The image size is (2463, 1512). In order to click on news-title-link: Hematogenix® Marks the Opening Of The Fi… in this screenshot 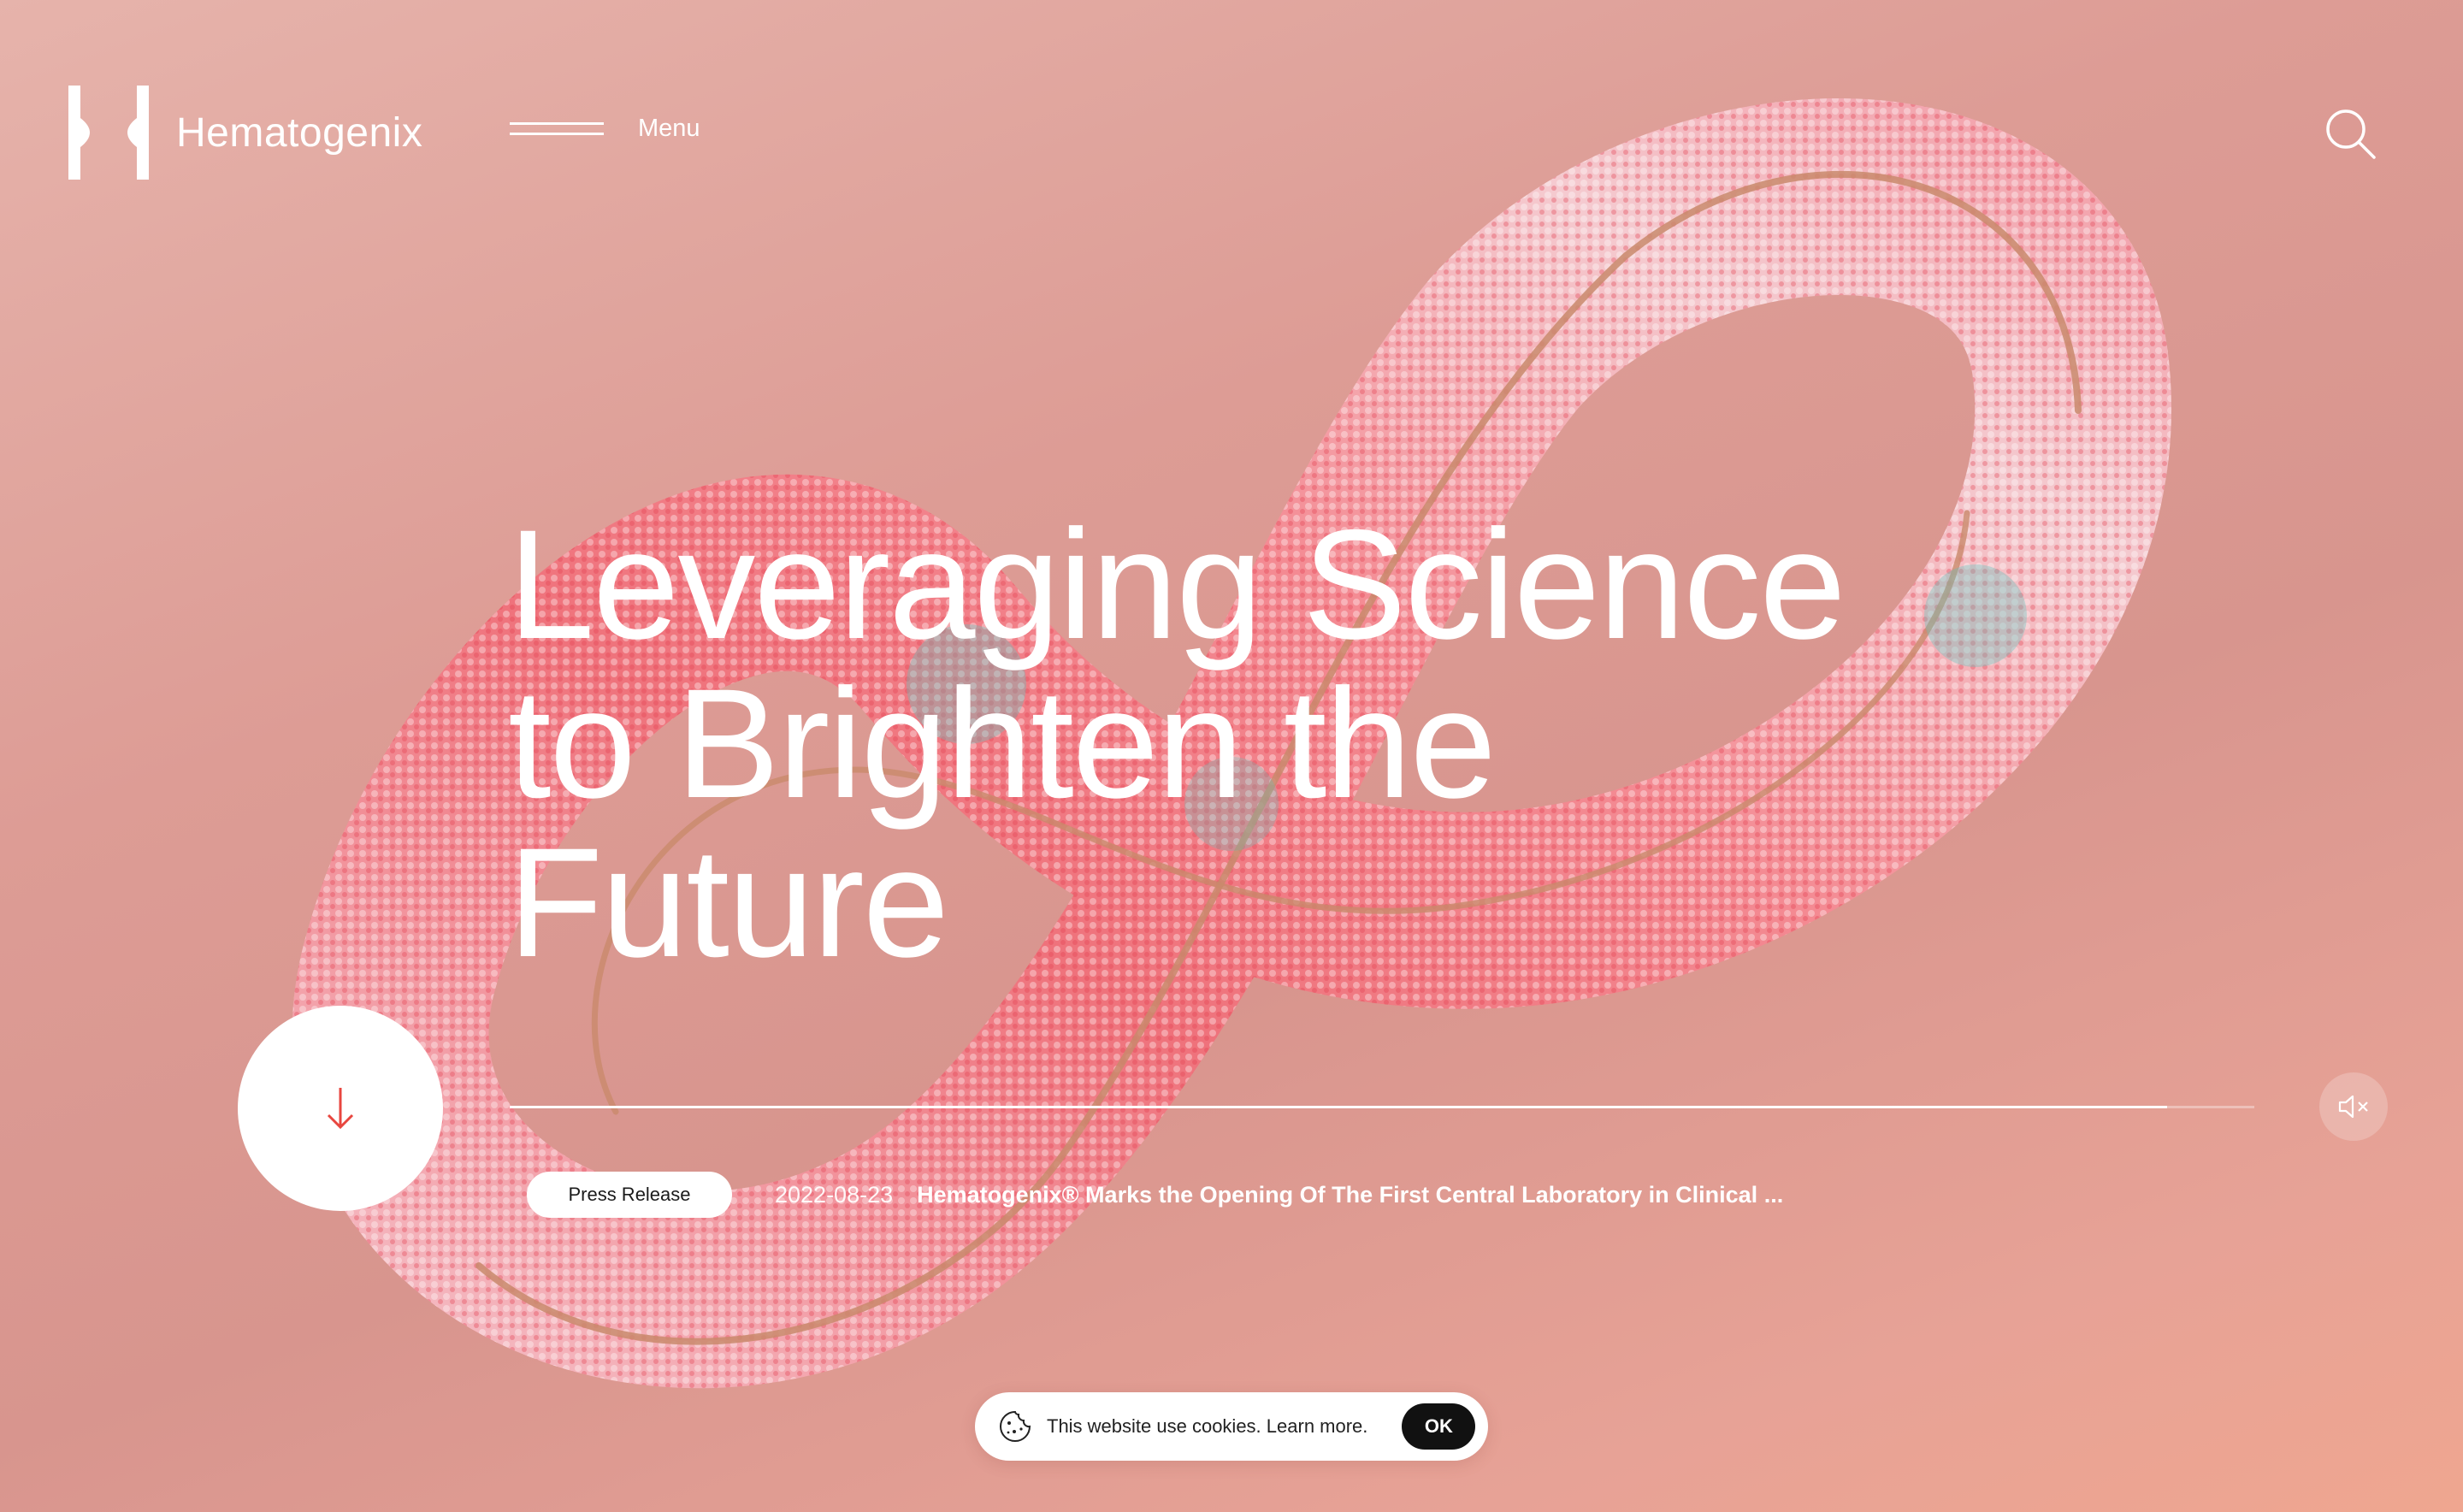, I will do `click(1350, 1195)`.